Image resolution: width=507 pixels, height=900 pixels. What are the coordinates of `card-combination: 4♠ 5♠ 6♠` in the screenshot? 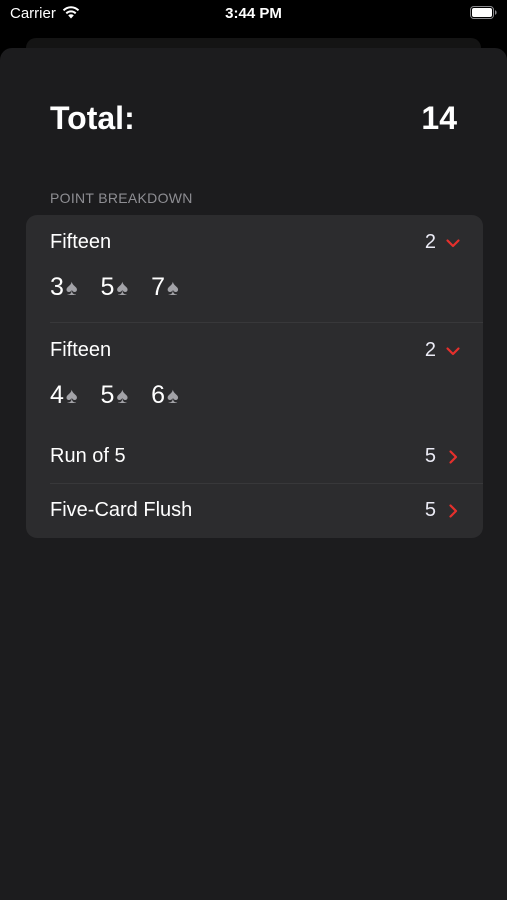 It's located at (122, 395).